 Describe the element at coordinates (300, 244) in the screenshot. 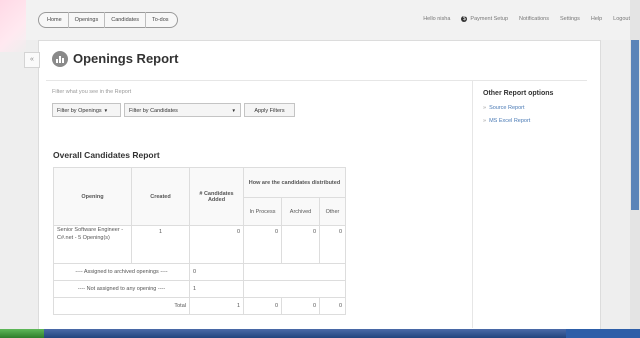

I see `archived-cell: 0` at that location.